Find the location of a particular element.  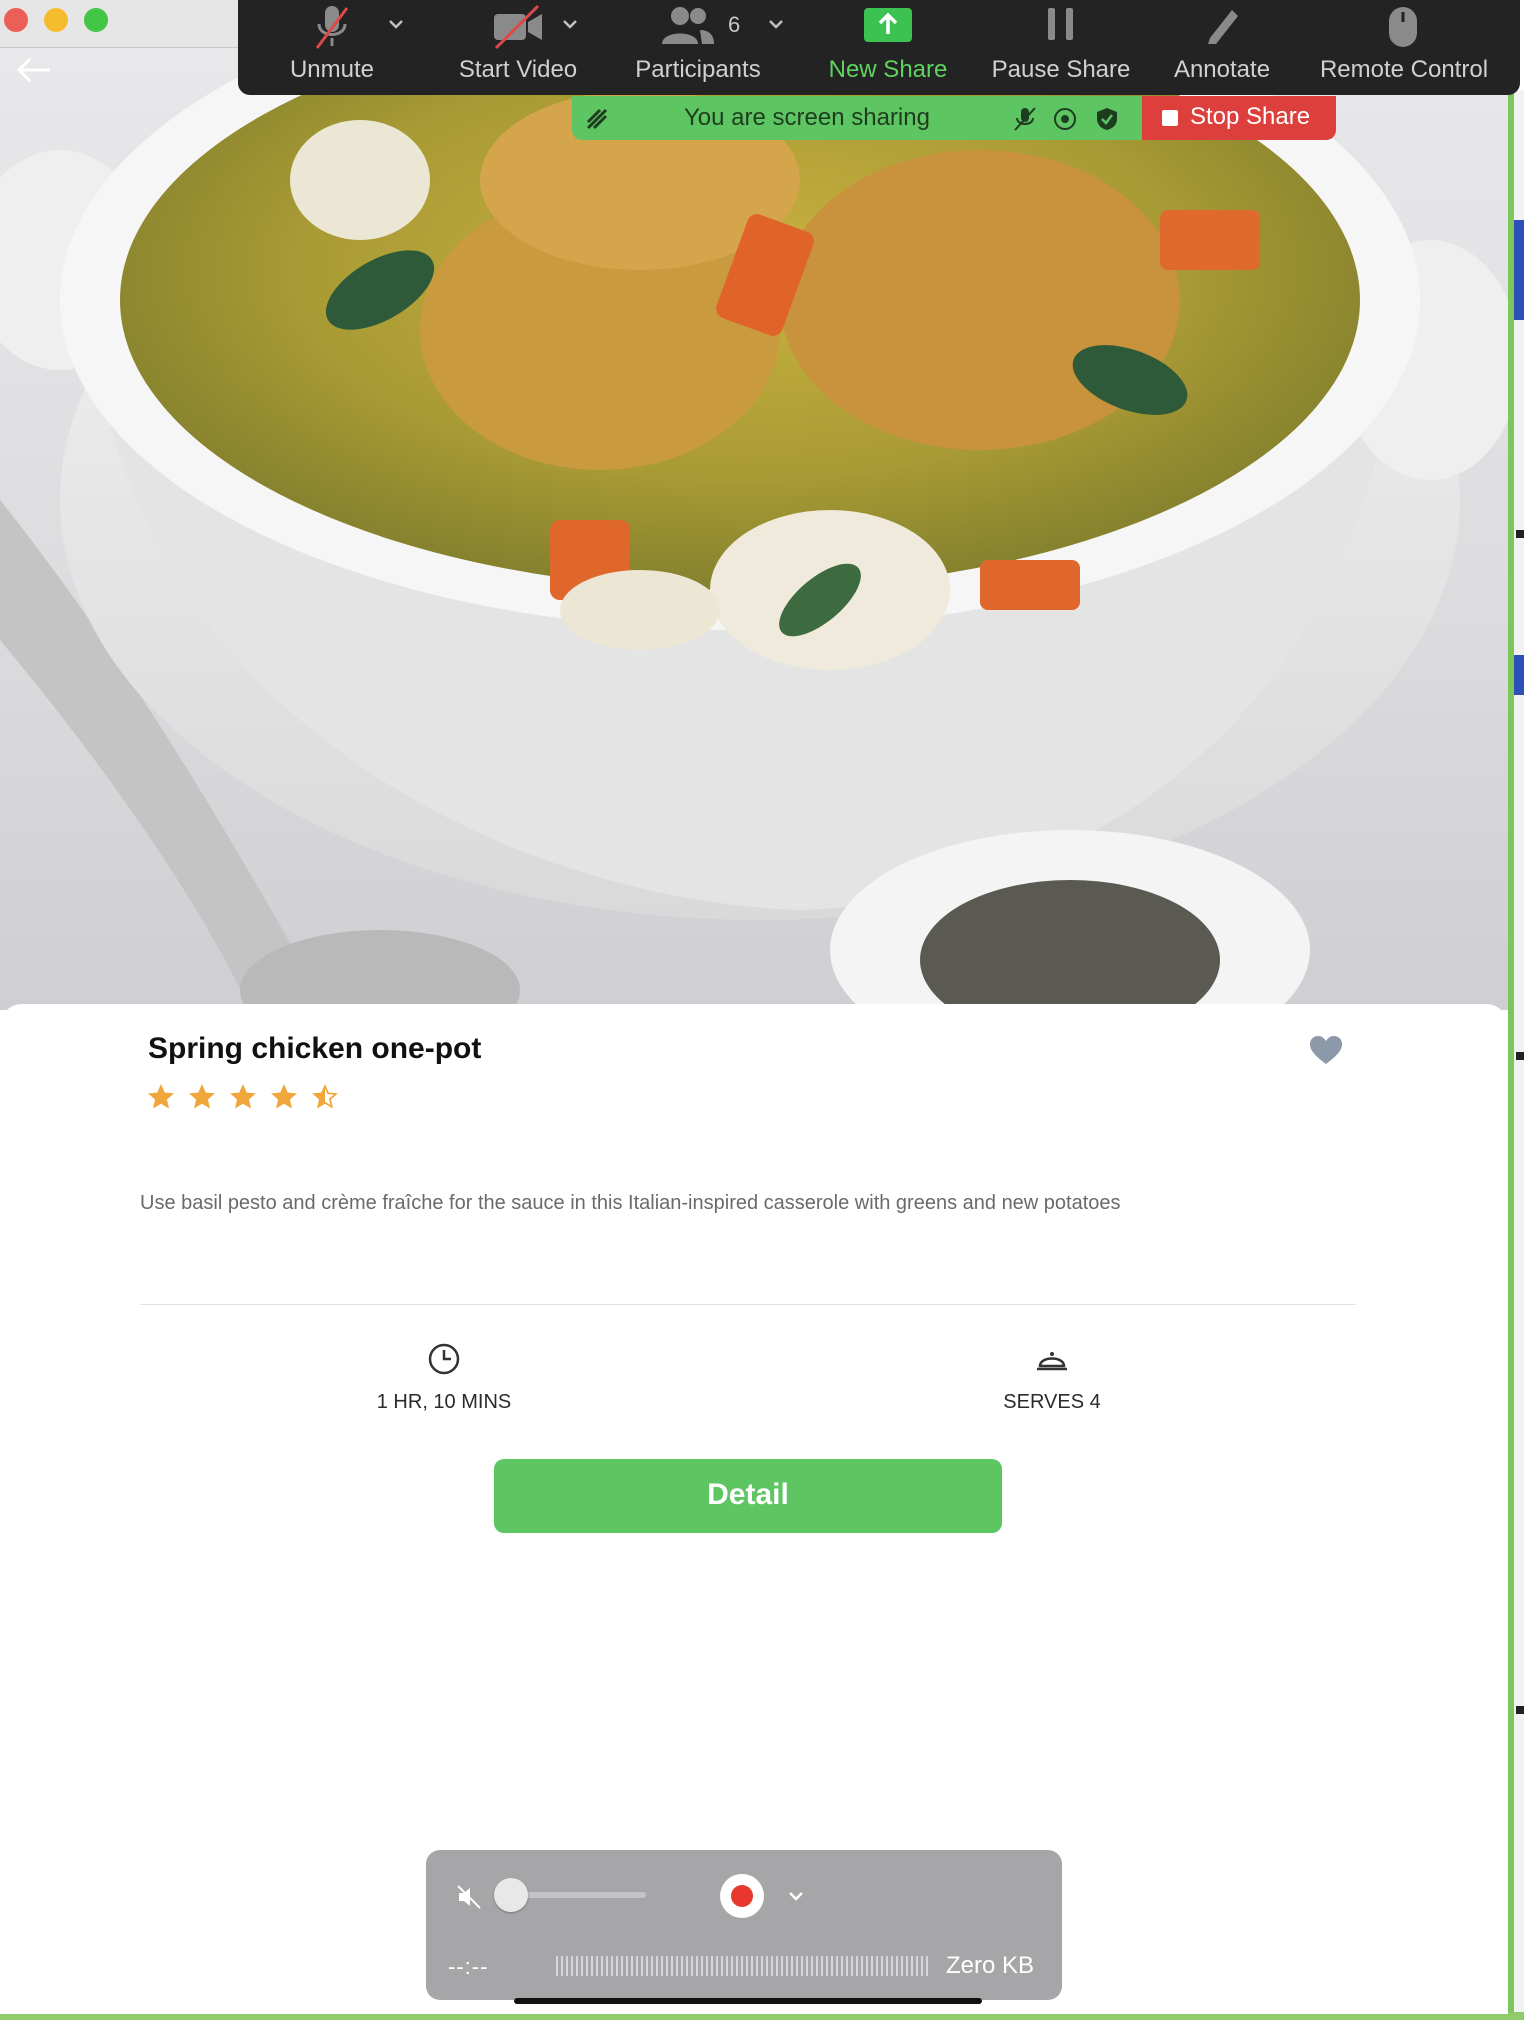

recording-size: Zero KB is located at coordinates (990, 1965).